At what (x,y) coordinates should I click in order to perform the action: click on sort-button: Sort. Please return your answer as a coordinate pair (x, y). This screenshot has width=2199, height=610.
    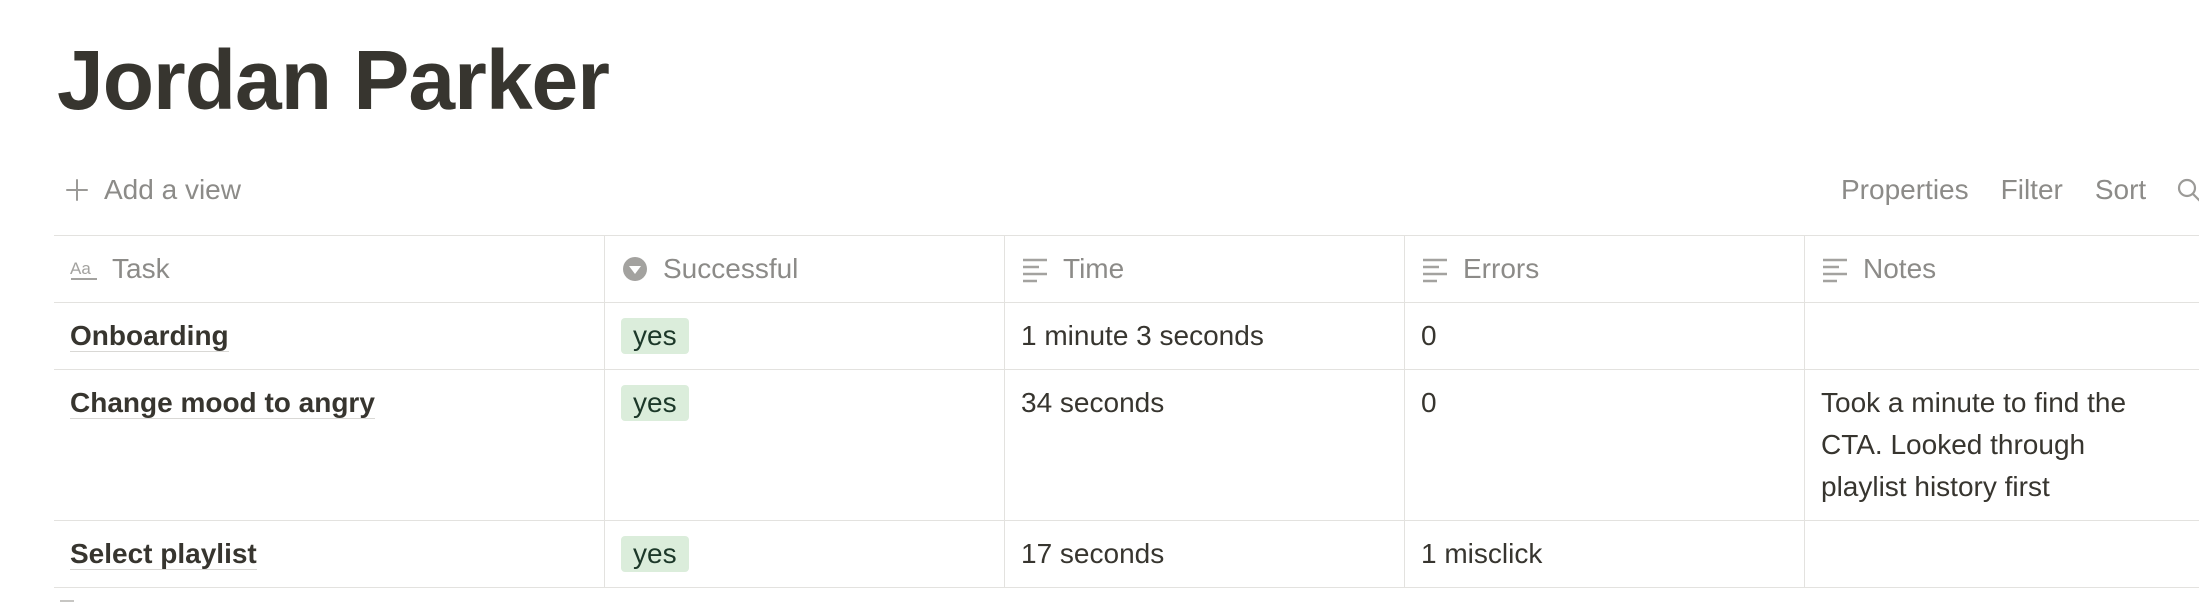
    Looking at the image, I should click on (2120, 190).